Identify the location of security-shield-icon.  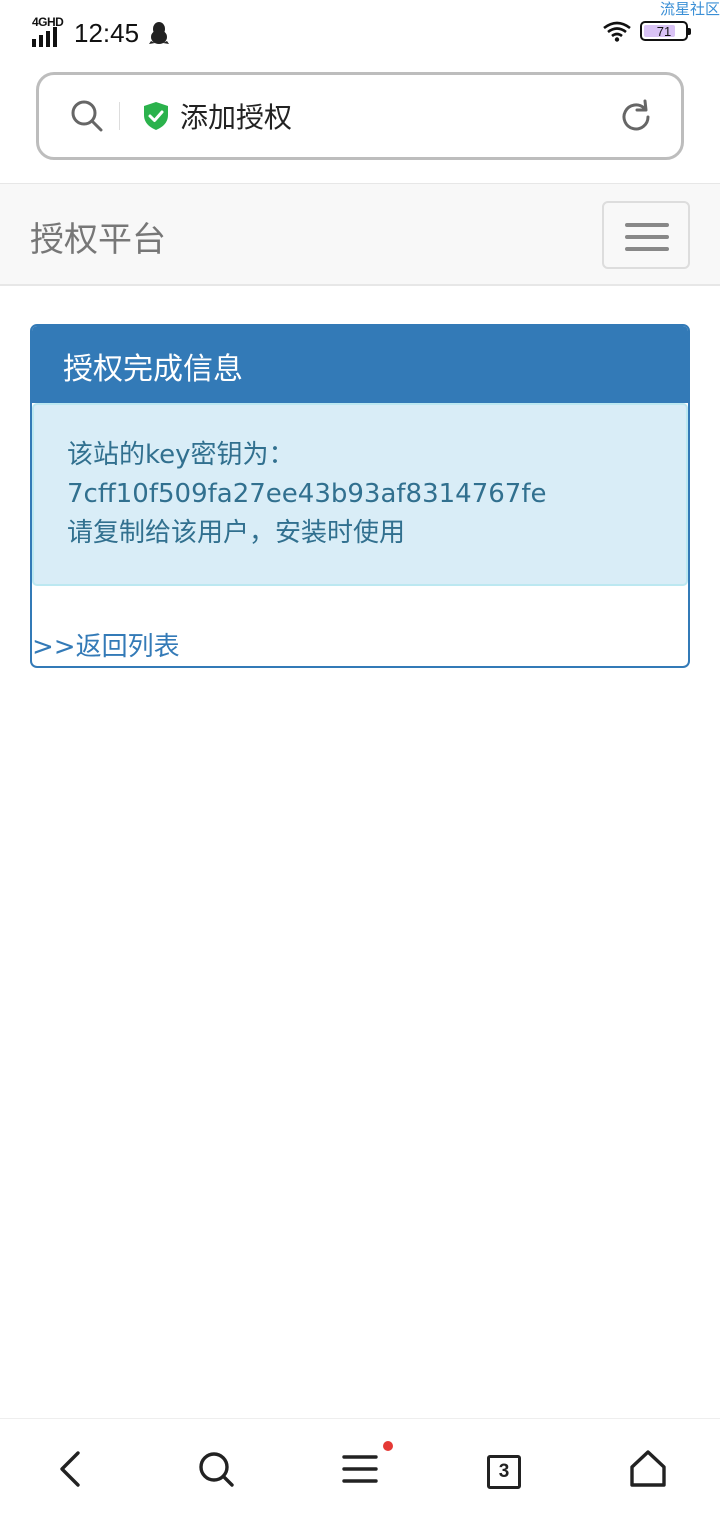
(156, 116).